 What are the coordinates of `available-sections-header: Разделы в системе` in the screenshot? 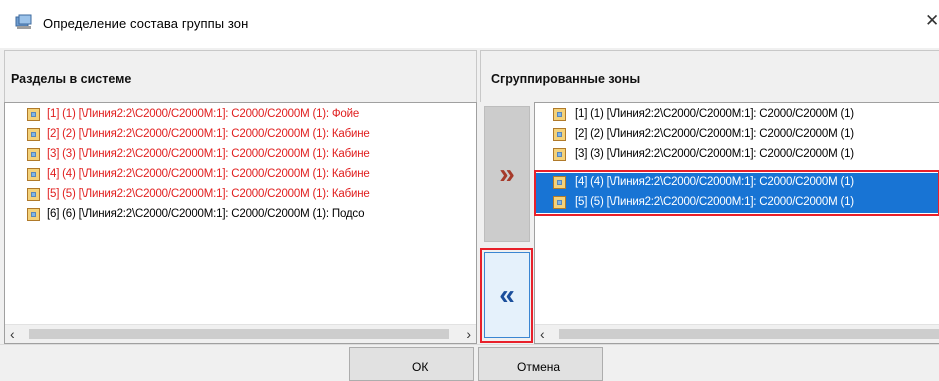 It's located at (240, 76).